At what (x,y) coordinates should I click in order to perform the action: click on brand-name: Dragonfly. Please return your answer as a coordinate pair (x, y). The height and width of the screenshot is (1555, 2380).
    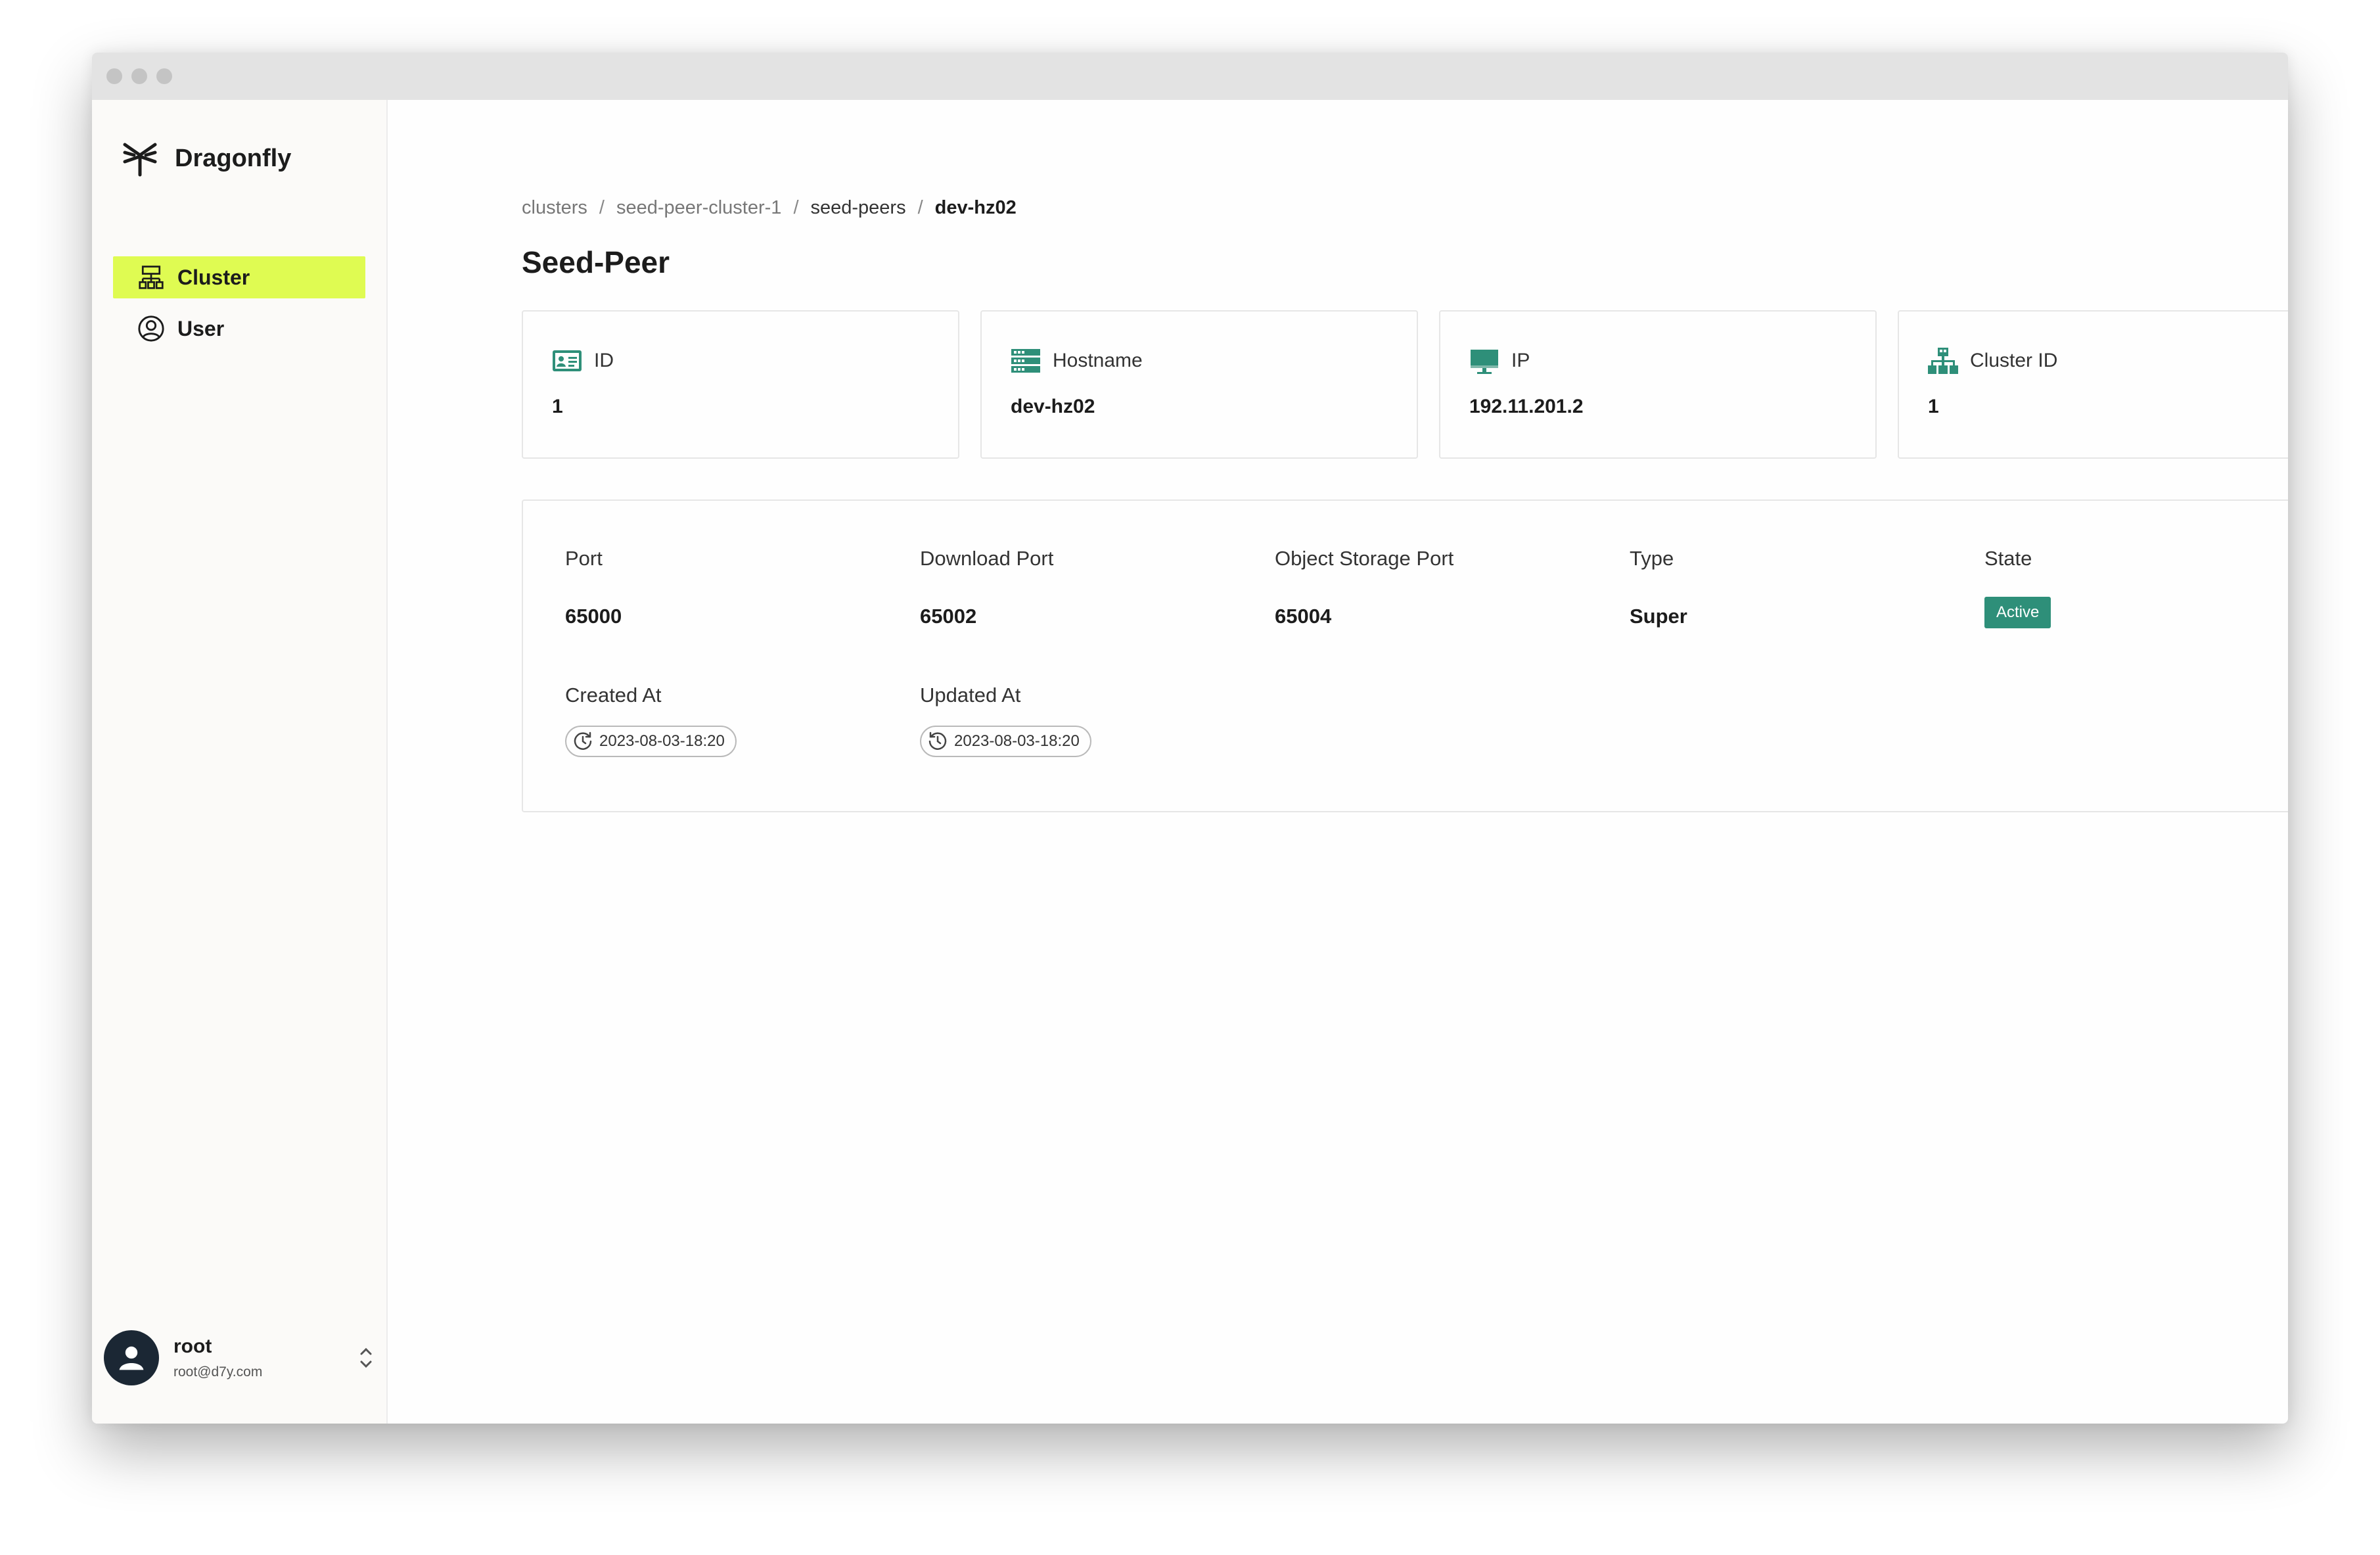
    Looking at the image, I should click on (233, 158).